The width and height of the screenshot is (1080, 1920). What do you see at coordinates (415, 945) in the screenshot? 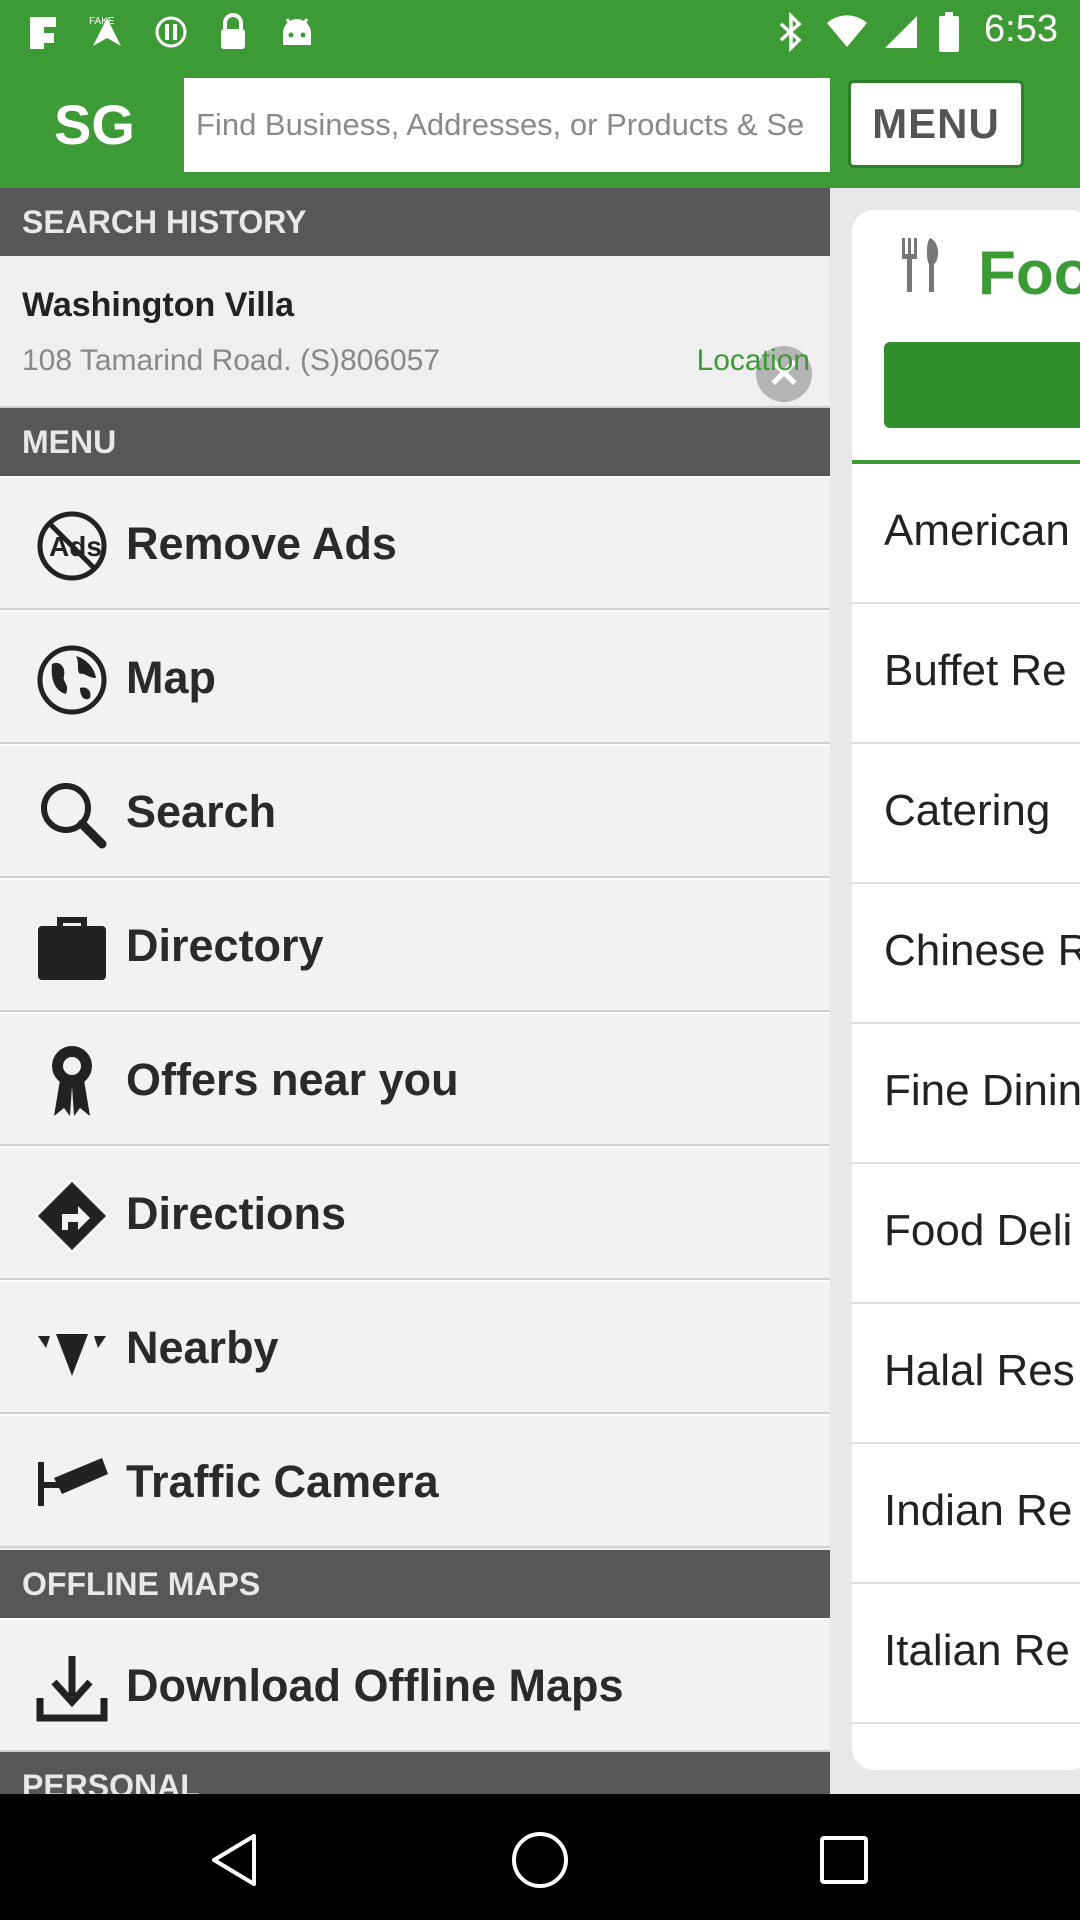
I see `menu-item-directory: Directory` at bounding box center [415, 945].